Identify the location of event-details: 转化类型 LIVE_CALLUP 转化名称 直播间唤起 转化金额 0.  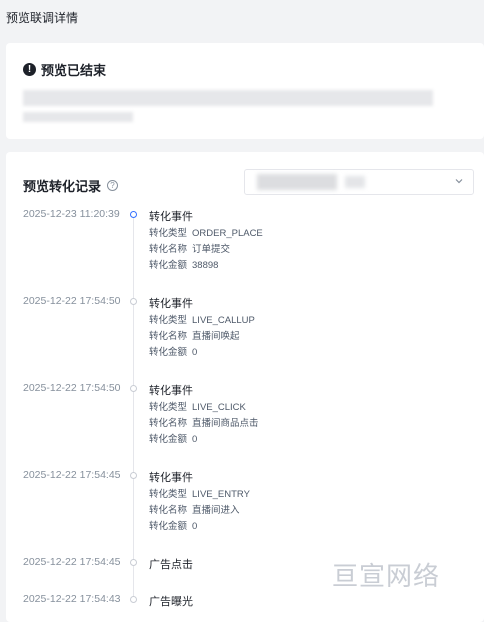
(204, 338).